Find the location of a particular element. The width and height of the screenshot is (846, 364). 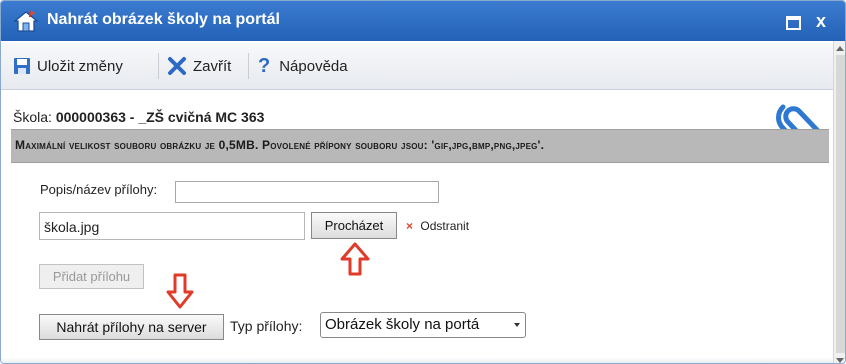

save-changes-label: Uložit změny is located at coordinates (80, 66).